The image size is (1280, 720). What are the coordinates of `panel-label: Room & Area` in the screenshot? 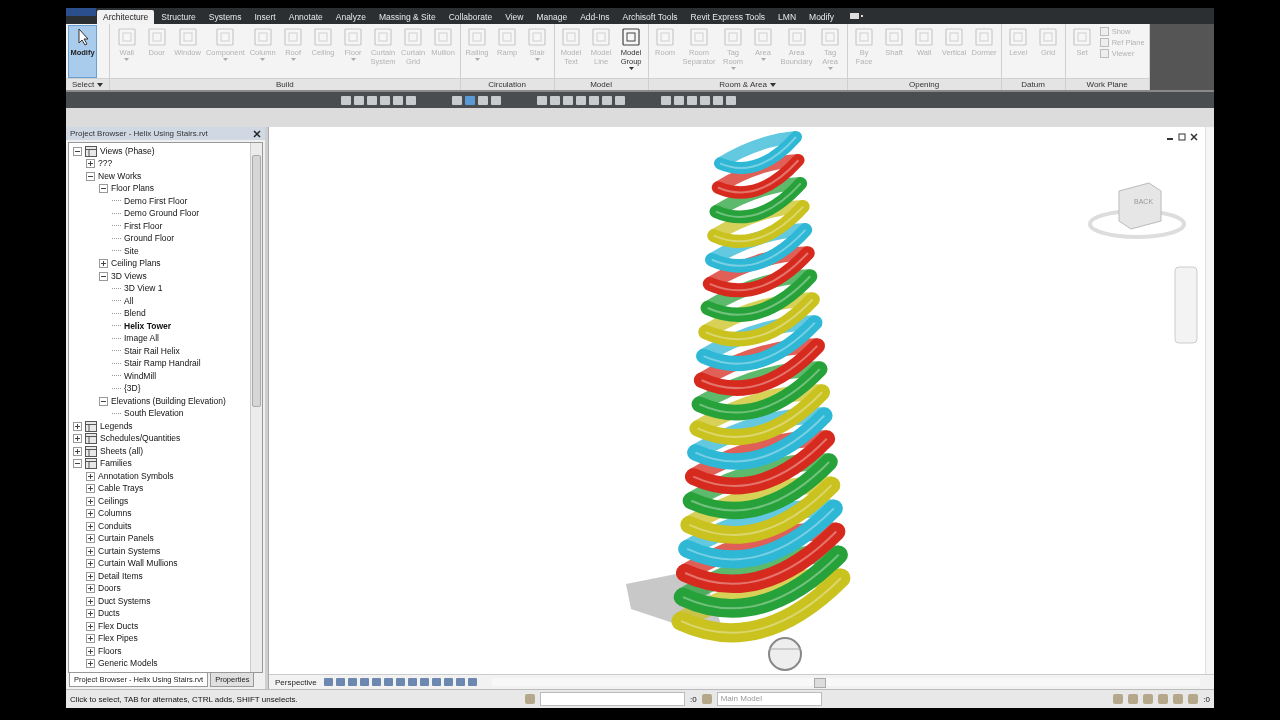 It's located at (747, 84).